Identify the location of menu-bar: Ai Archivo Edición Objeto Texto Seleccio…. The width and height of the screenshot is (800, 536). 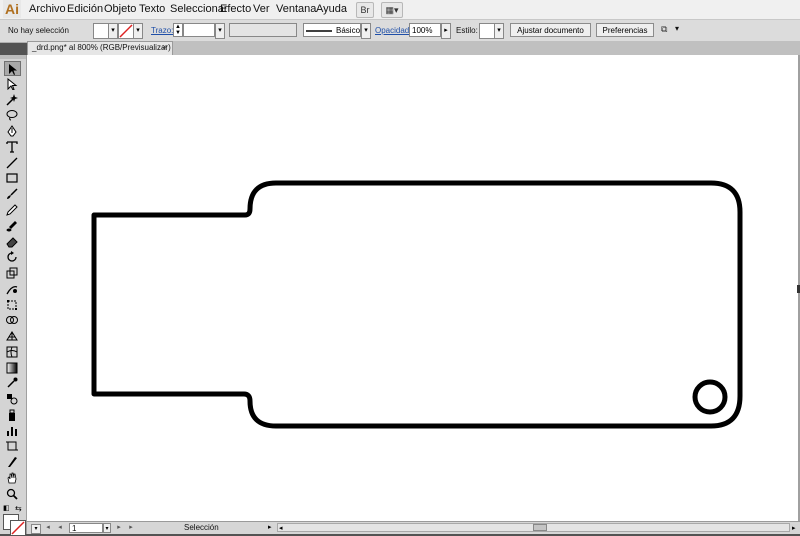
(400, 9).